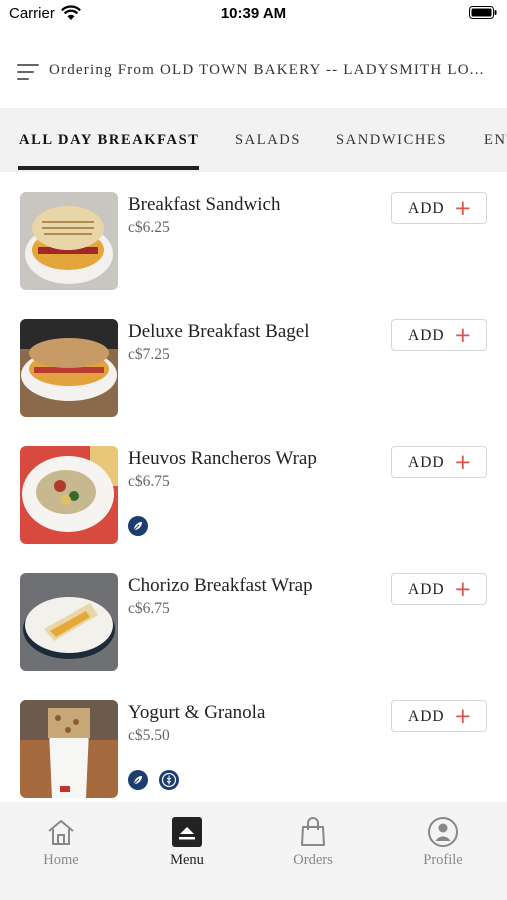  What do you see at coordinates (219, 331) in the screenshot?
I see `item-name: Deluxe Breakfast Bagel` at bounding box center [219, 331].